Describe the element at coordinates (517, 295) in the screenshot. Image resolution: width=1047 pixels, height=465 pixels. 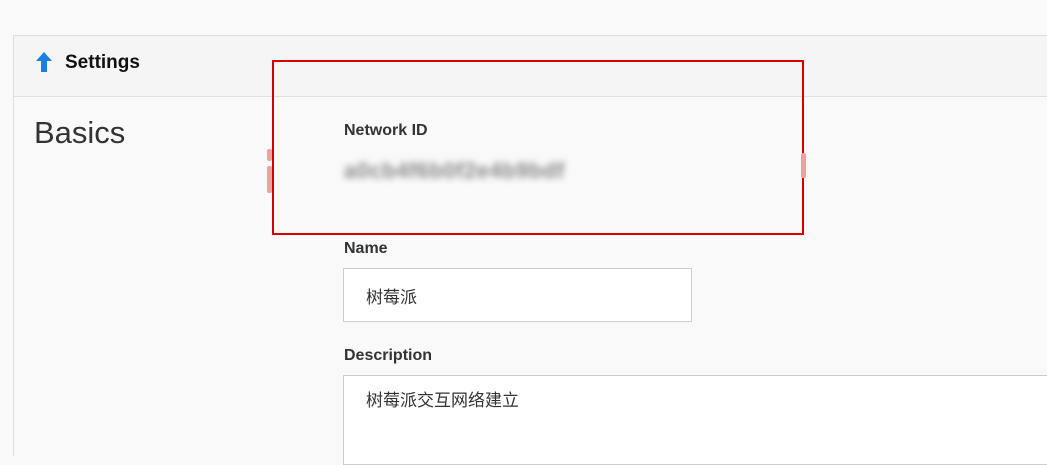
I see `name-input` at that location.